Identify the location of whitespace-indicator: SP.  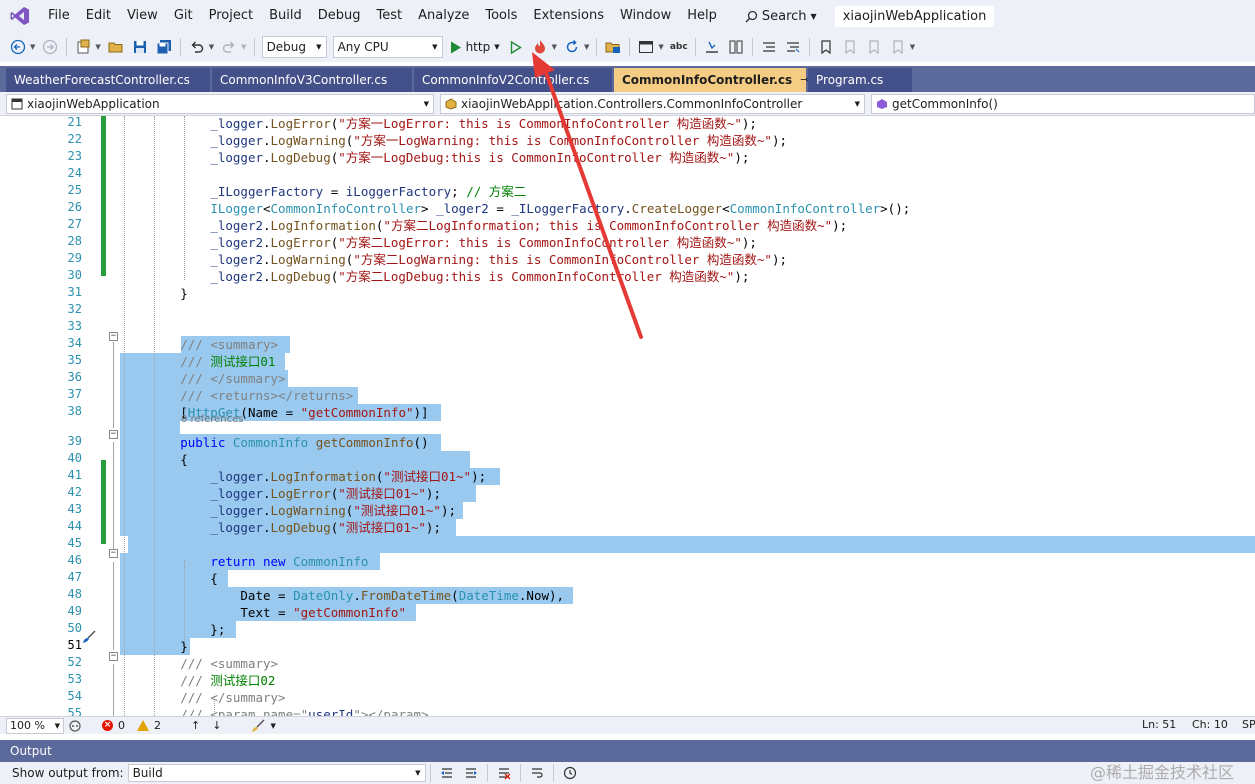
(1248, 724).